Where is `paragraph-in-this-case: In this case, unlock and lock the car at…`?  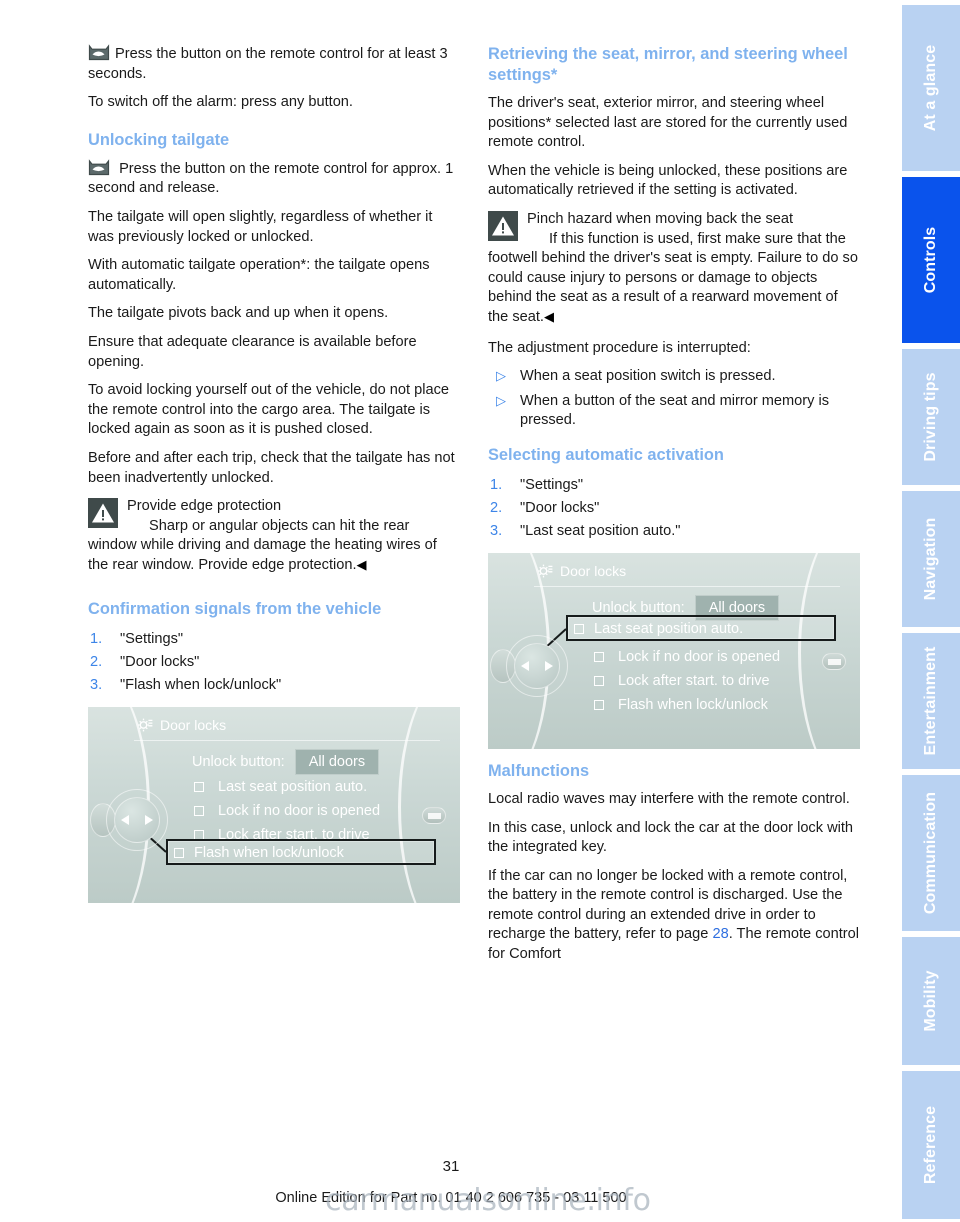 paragraph-in-this-case: In this case, unlock and lock the car at… is located at coordinates (671, 837).